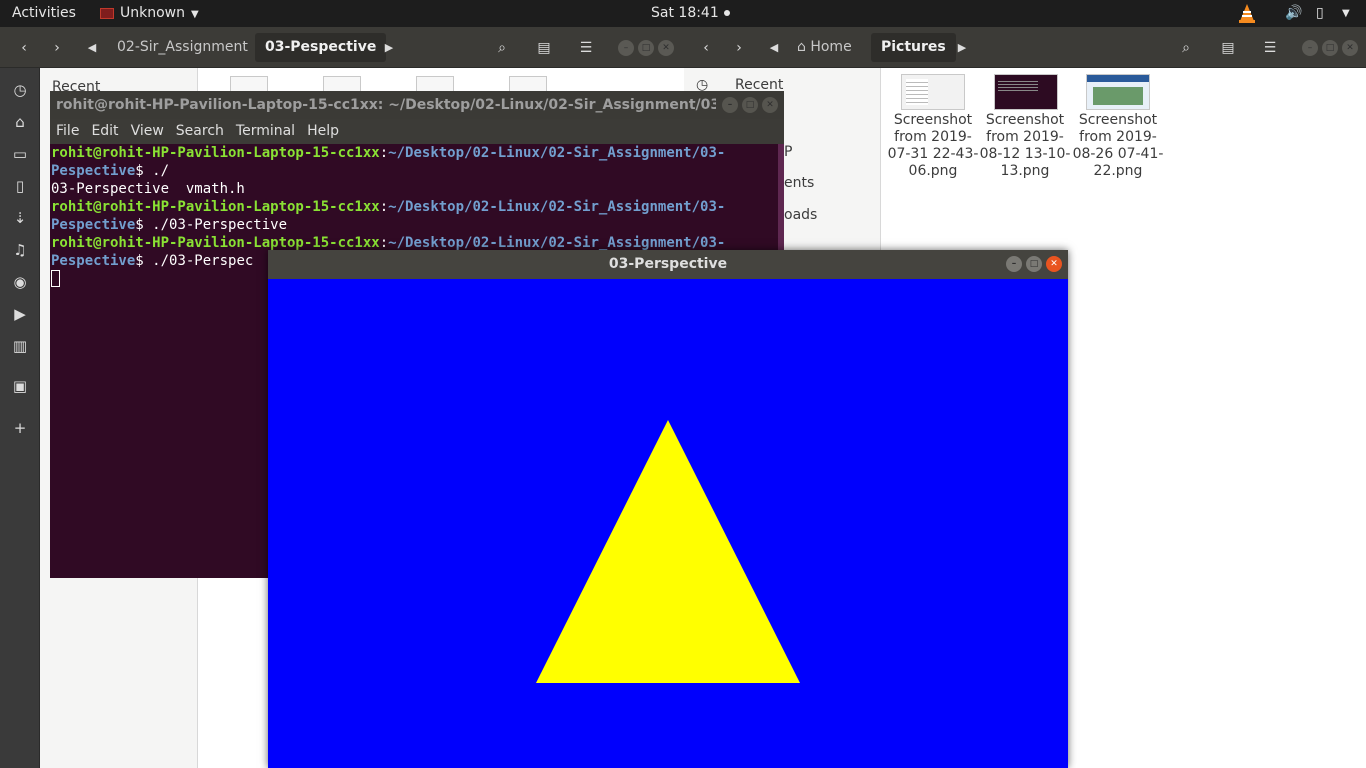 The width and height of the screenshot is (1366, 768). Describe the element at coordinates (20, 386) in the screenshot. I see `drive-icon: ▣` at that location.